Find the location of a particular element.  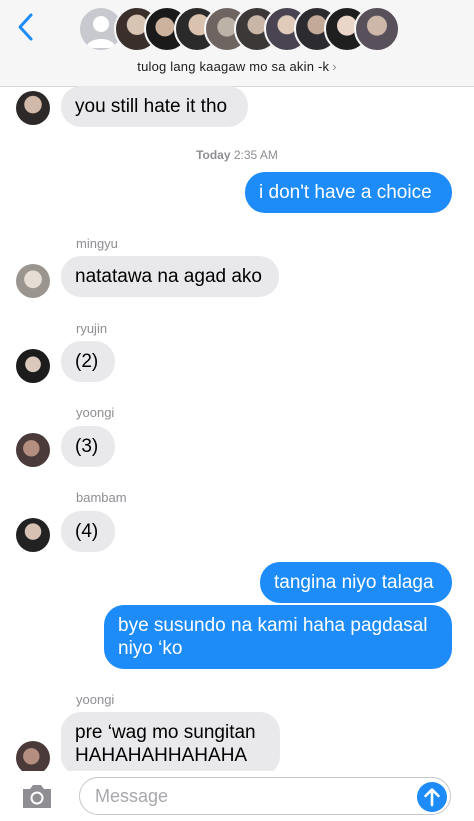

send-button is located at coordinates (432, 797).